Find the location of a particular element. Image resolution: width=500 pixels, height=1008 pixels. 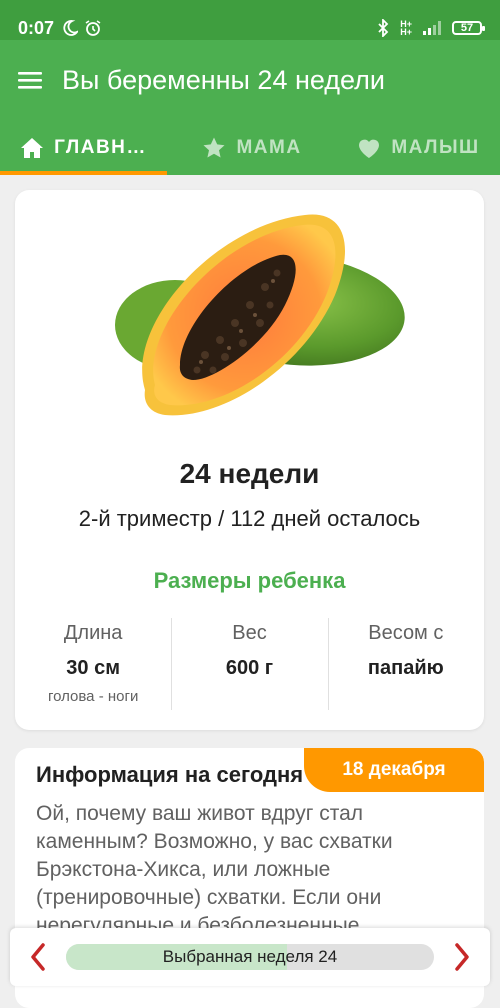

trimester-info: 2-й триместр / 112 дней осталось is located at coordinates (249, 518).